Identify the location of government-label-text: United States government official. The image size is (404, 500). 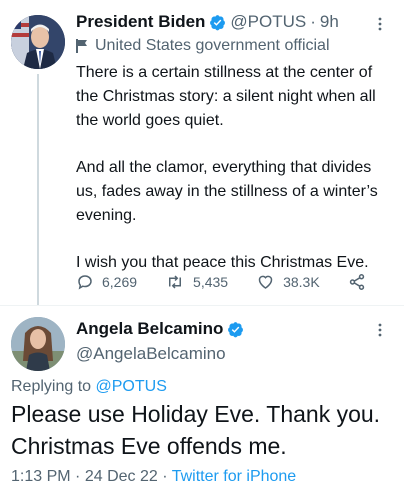
(212, 45).